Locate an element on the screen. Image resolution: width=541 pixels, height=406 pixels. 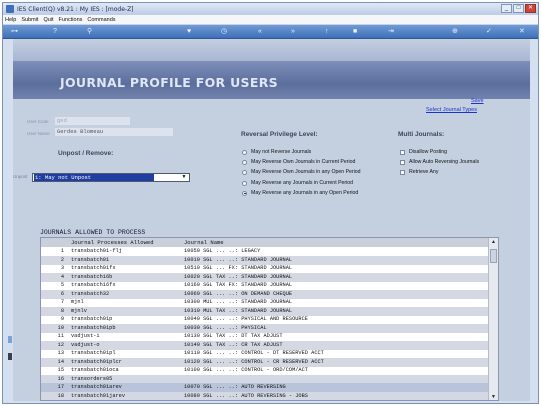
app-icon is located at coordinates (10, 9).